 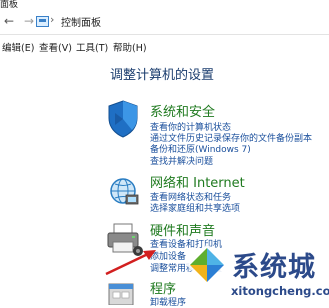 What do you see at coordinates (168, 301) in the screenshot?
I see `link-uninstall-program: 卸载程序` at bounding box center [168, 301].